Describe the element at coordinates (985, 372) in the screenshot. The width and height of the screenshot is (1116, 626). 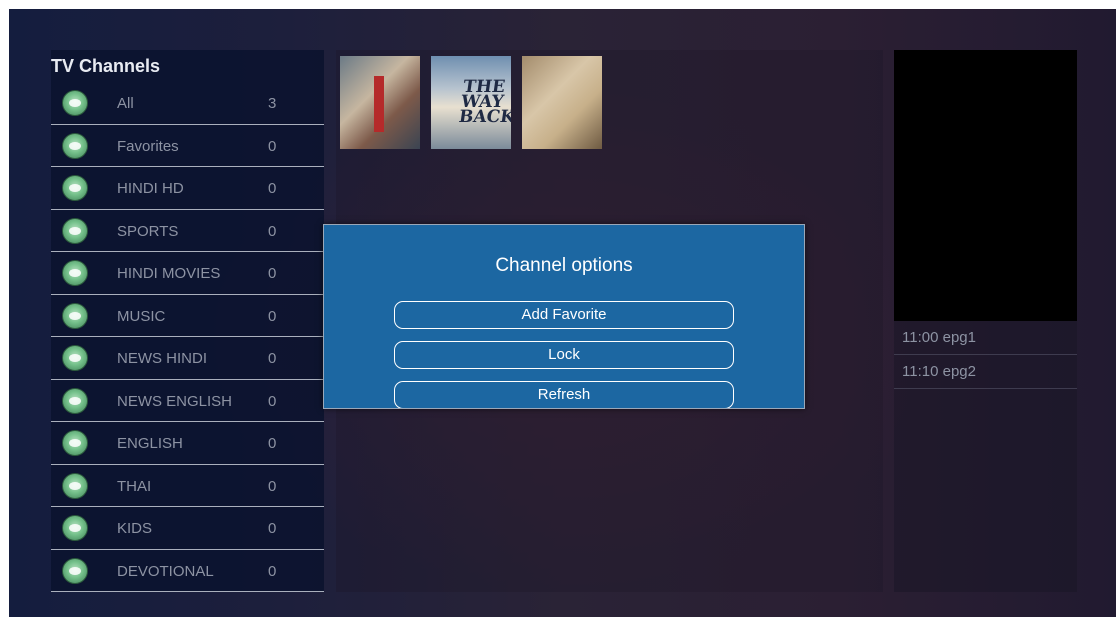
I see `epg-item: 11:10 epg2` at that location.